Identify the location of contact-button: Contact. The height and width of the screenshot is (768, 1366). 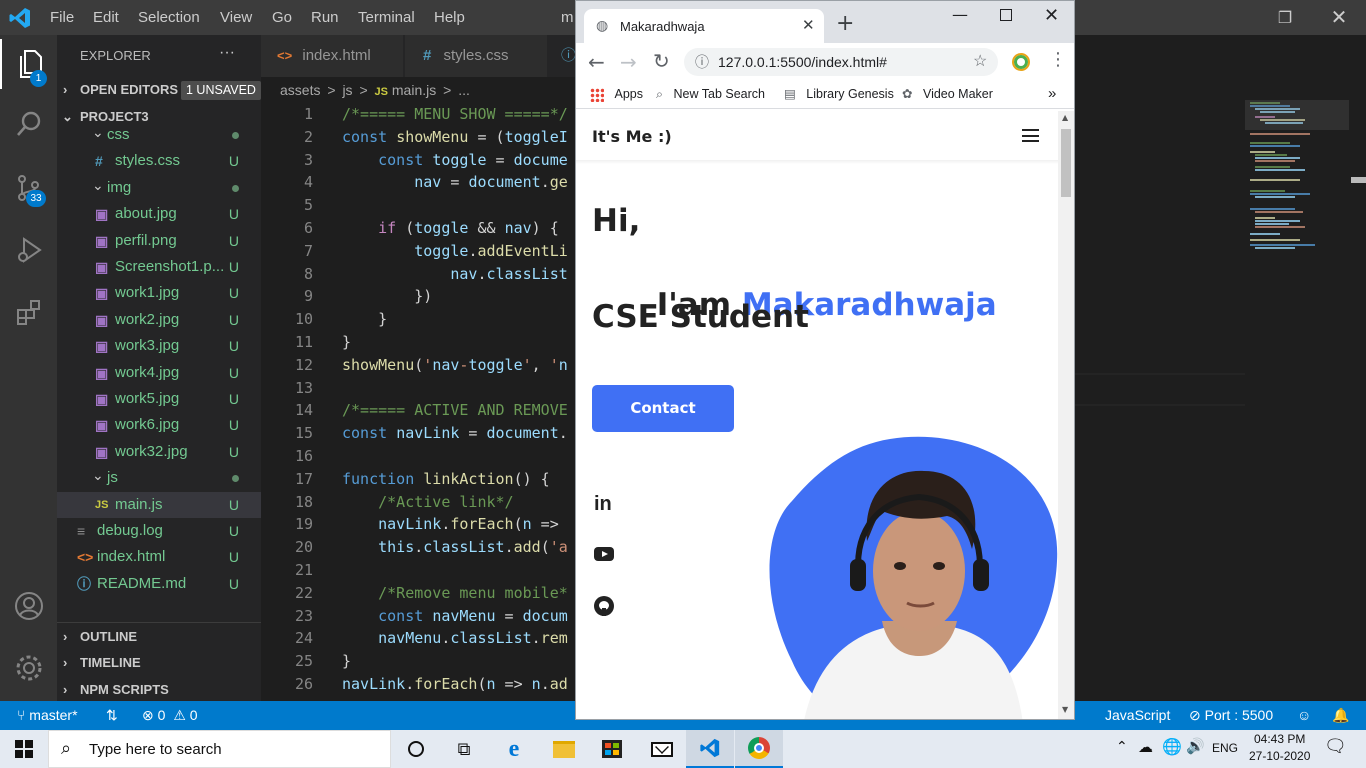
(663, 408).